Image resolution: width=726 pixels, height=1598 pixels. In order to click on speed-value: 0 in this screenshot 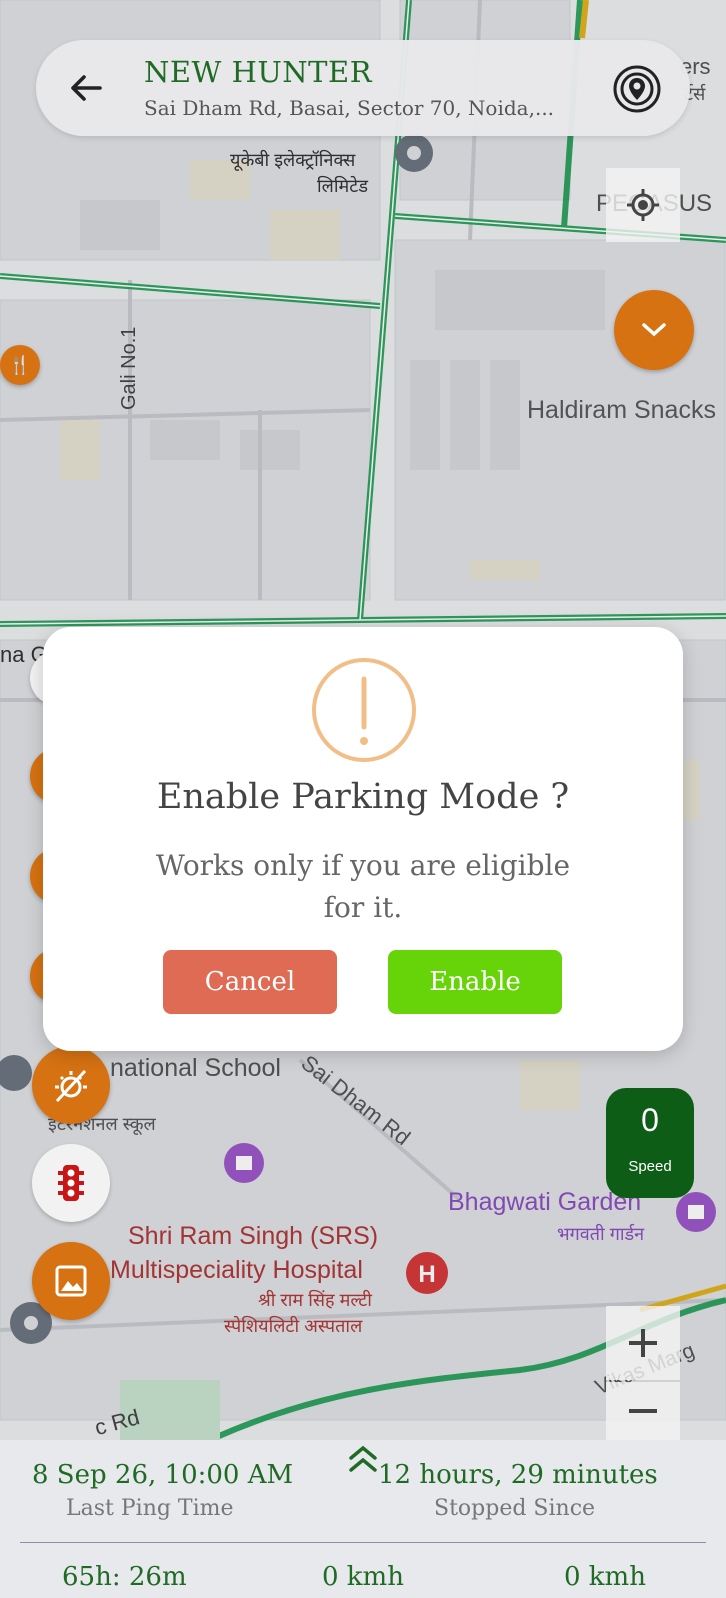, I will do `click(650, 1120)`.